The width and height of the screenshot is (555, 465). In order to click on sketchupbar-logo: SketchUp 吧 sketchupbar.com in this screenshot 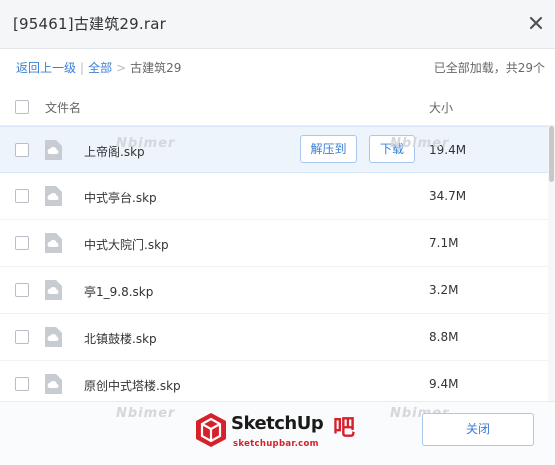, I will do `click(280, 432)`.